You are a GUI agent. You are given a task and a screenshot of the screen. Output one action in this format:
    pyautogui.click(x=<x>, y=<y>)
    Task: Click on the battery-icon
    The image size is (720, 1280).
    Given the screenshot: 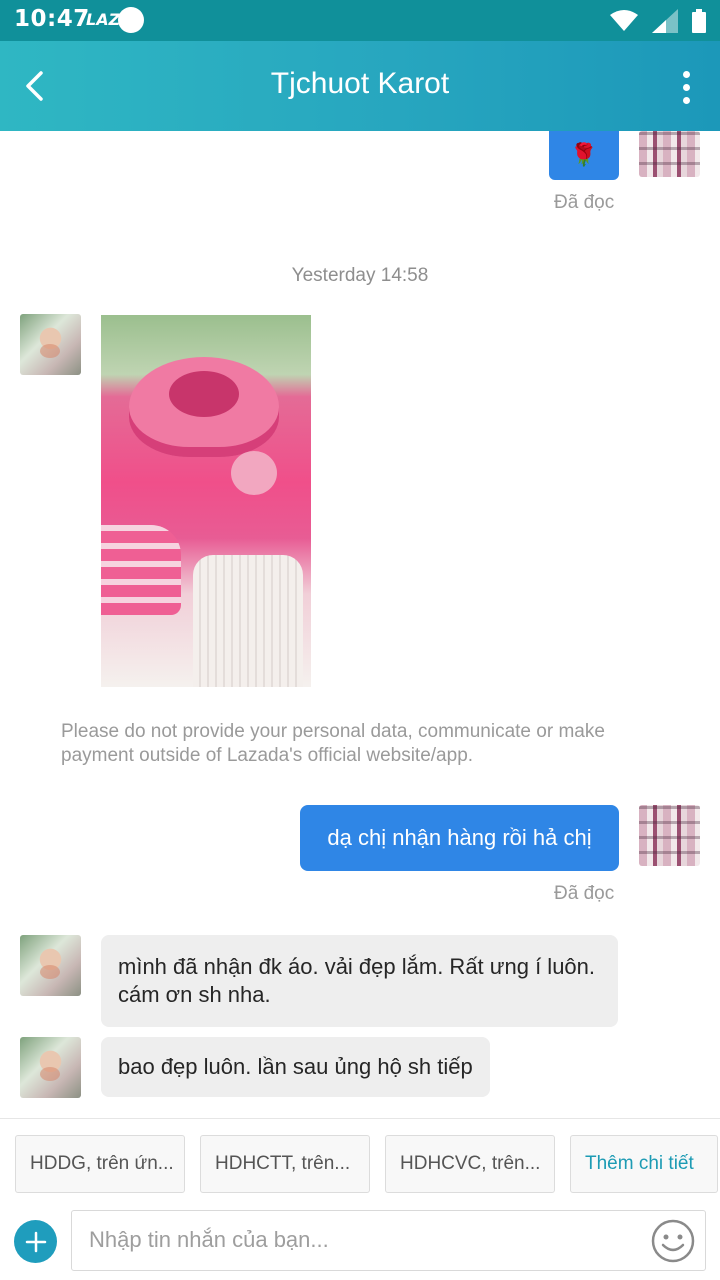 What is the action you would take?
    pyautogui.click(x=699, y=21)
    